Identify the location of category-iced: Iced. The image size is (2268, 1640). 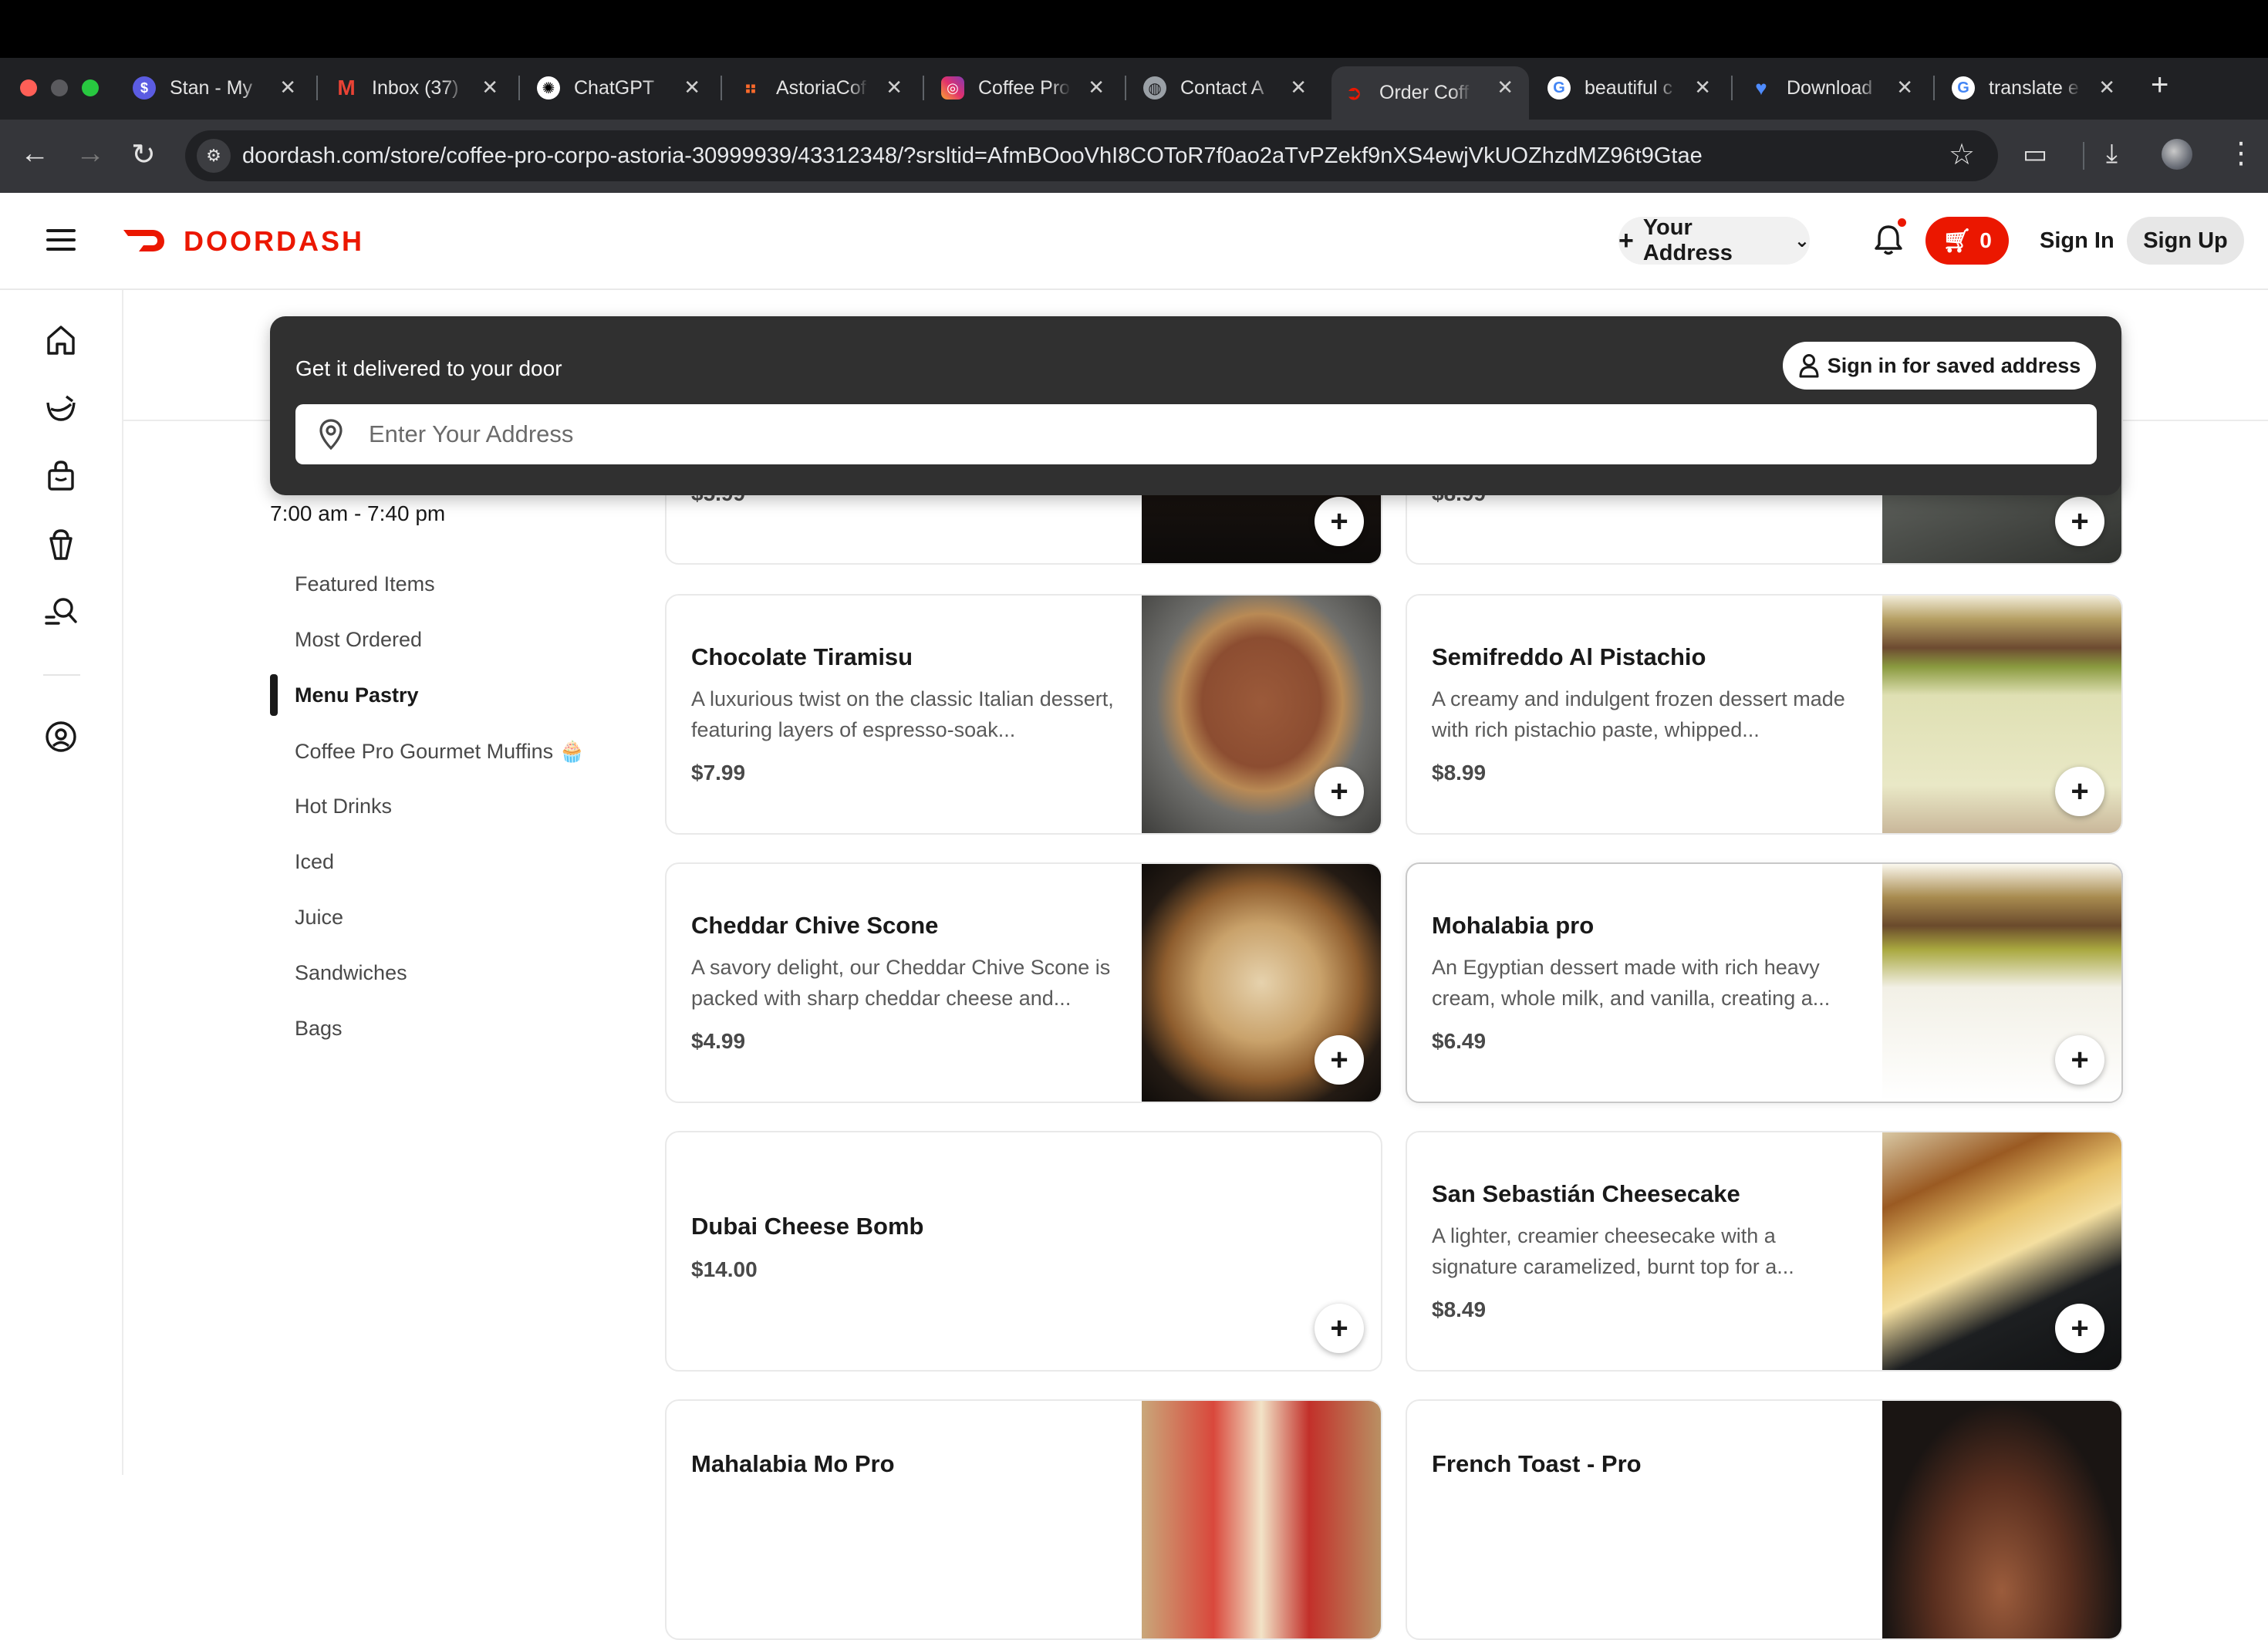
(314, 862).